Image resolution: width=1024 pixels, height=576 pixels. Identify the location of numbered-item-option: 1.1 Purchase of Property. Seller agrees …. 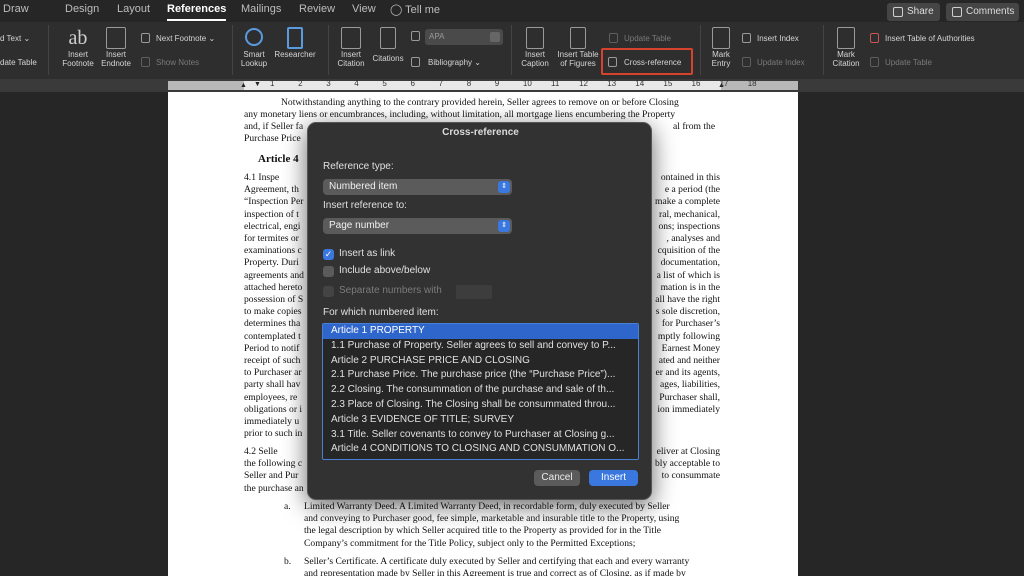
(480, 346).